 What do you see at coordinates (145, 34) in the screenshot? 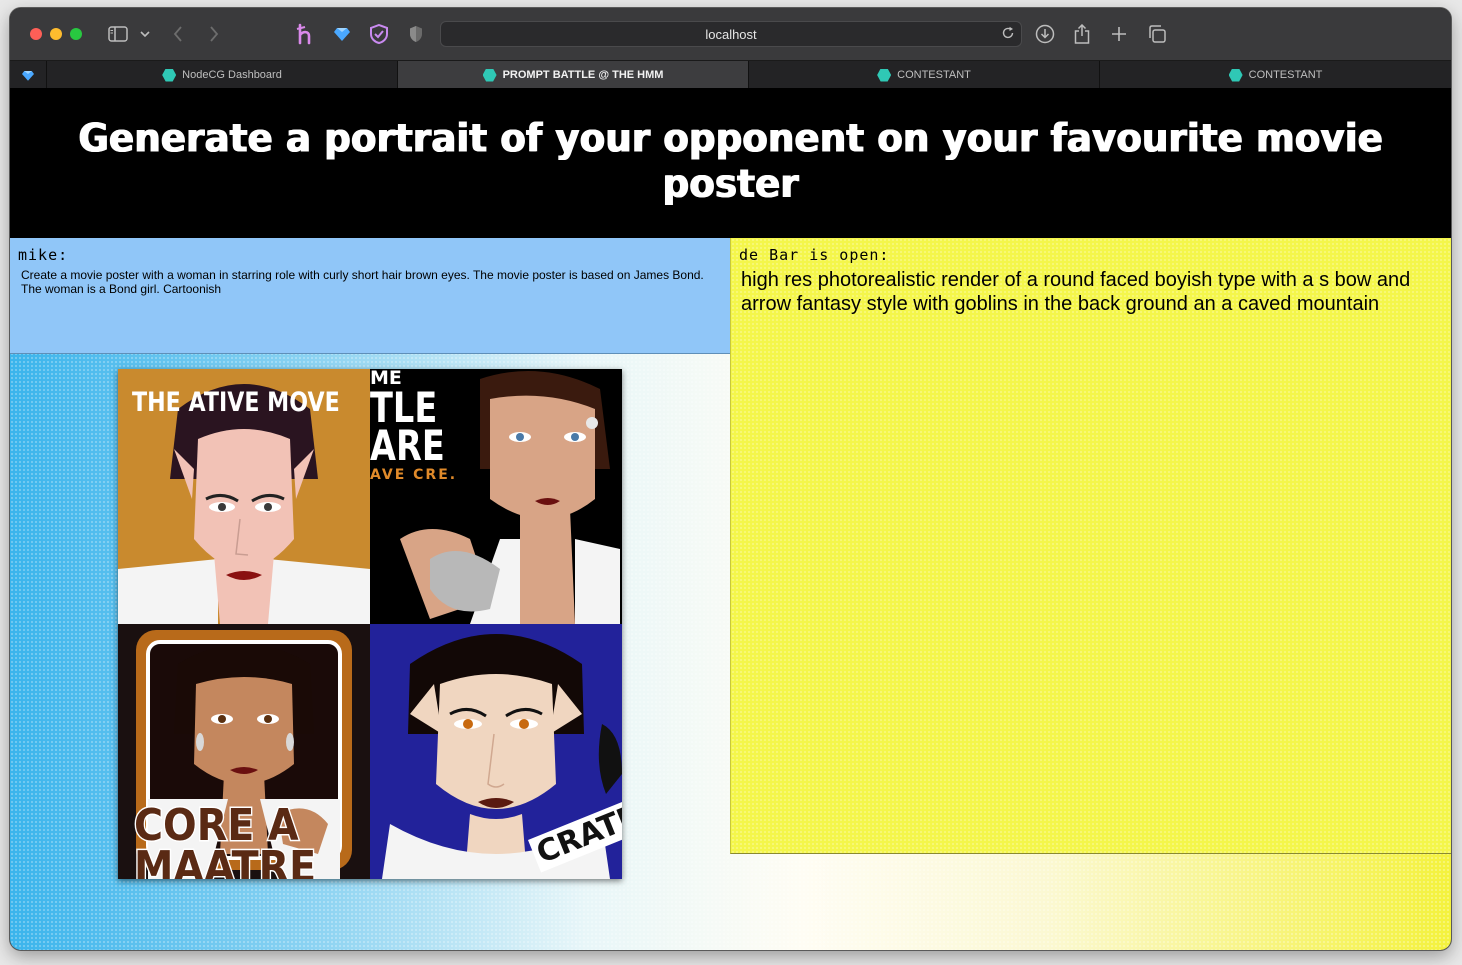
I see `chevron-down-icon` at bounding box center [145, 34].